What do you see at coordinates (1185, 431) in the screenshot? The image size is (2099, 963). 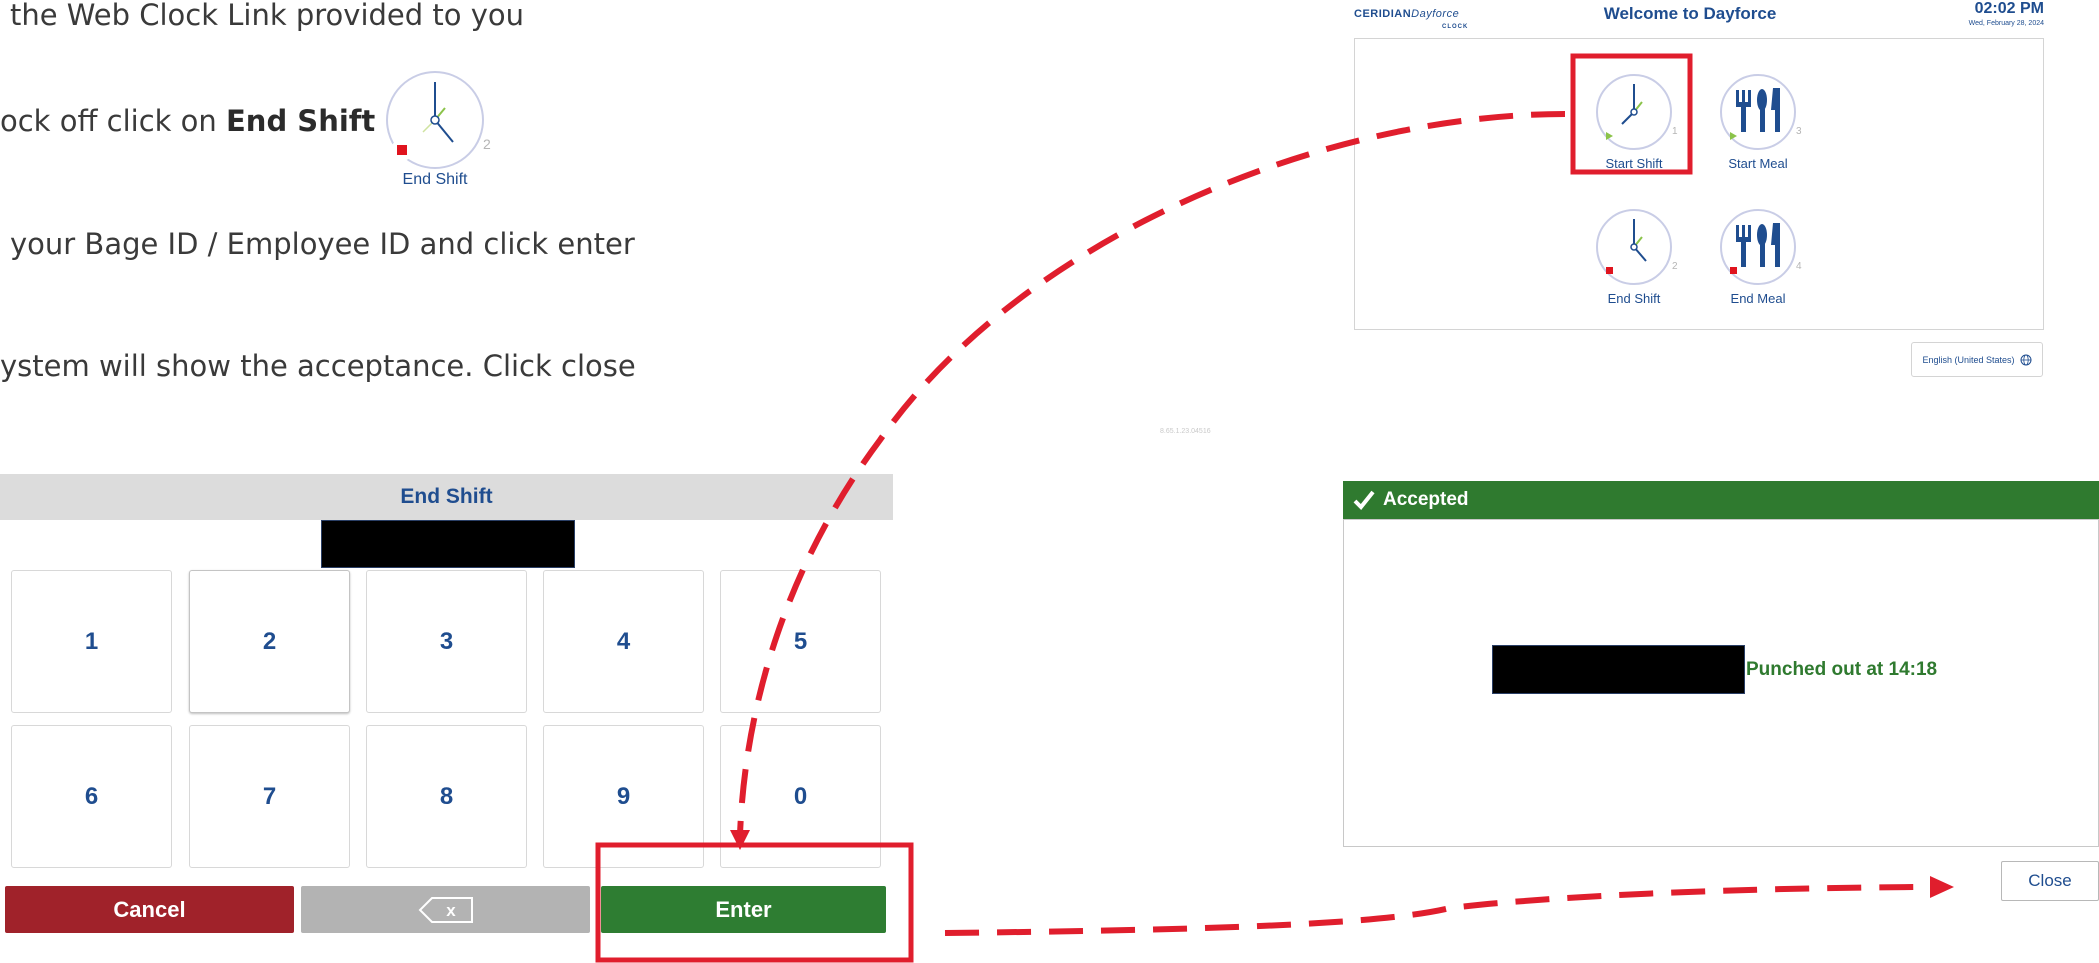 I see `version-label: 8.65.1.23.04516` at bounding box center [1185, 431].